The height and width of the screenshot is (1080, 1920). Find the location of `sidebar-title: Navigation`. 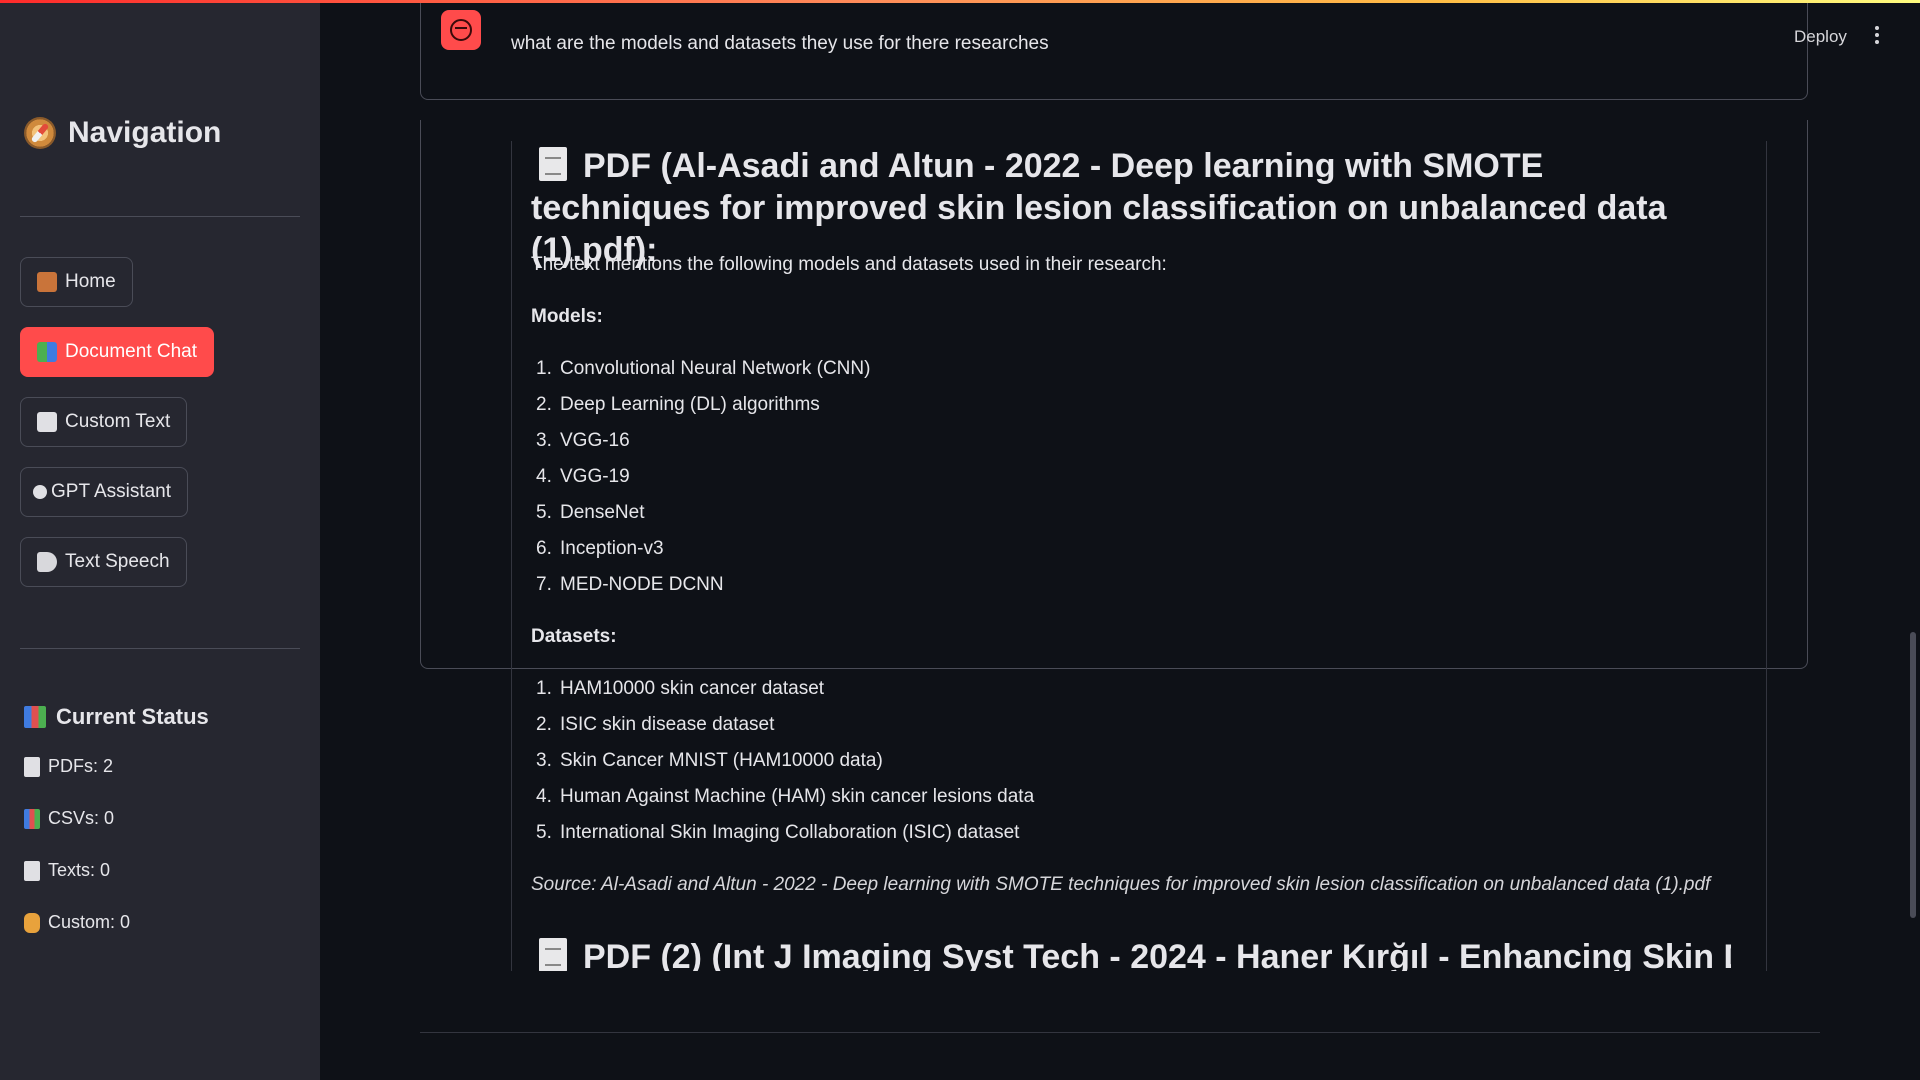

sidebar-title: Navigation is located at coordinates (122, 133).